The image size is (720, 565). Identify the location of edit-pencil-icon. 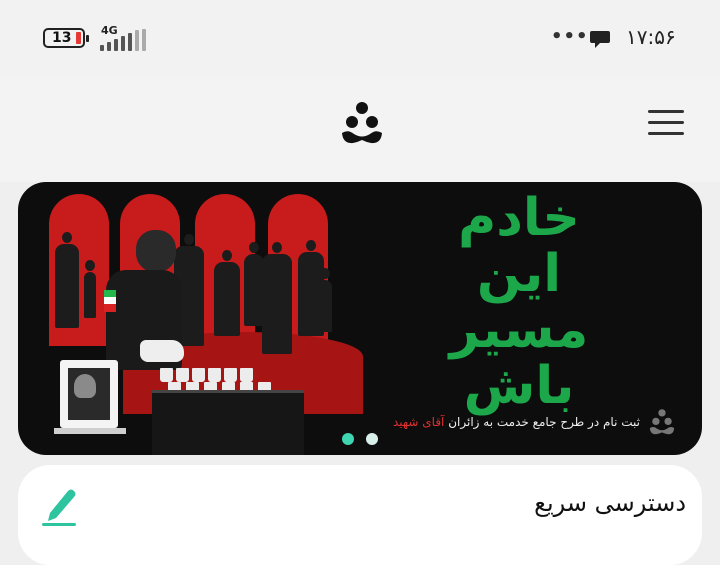
(59, 505).